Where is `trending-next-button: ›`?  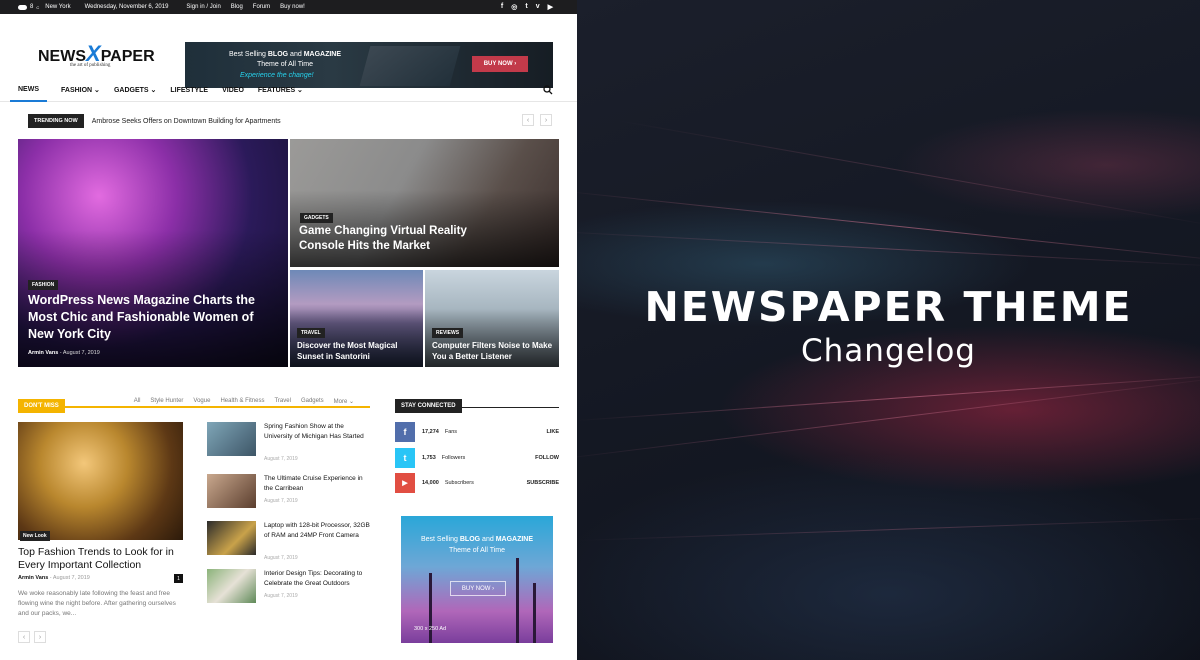
trending-next-button: › is located at coordinates (546, 120).